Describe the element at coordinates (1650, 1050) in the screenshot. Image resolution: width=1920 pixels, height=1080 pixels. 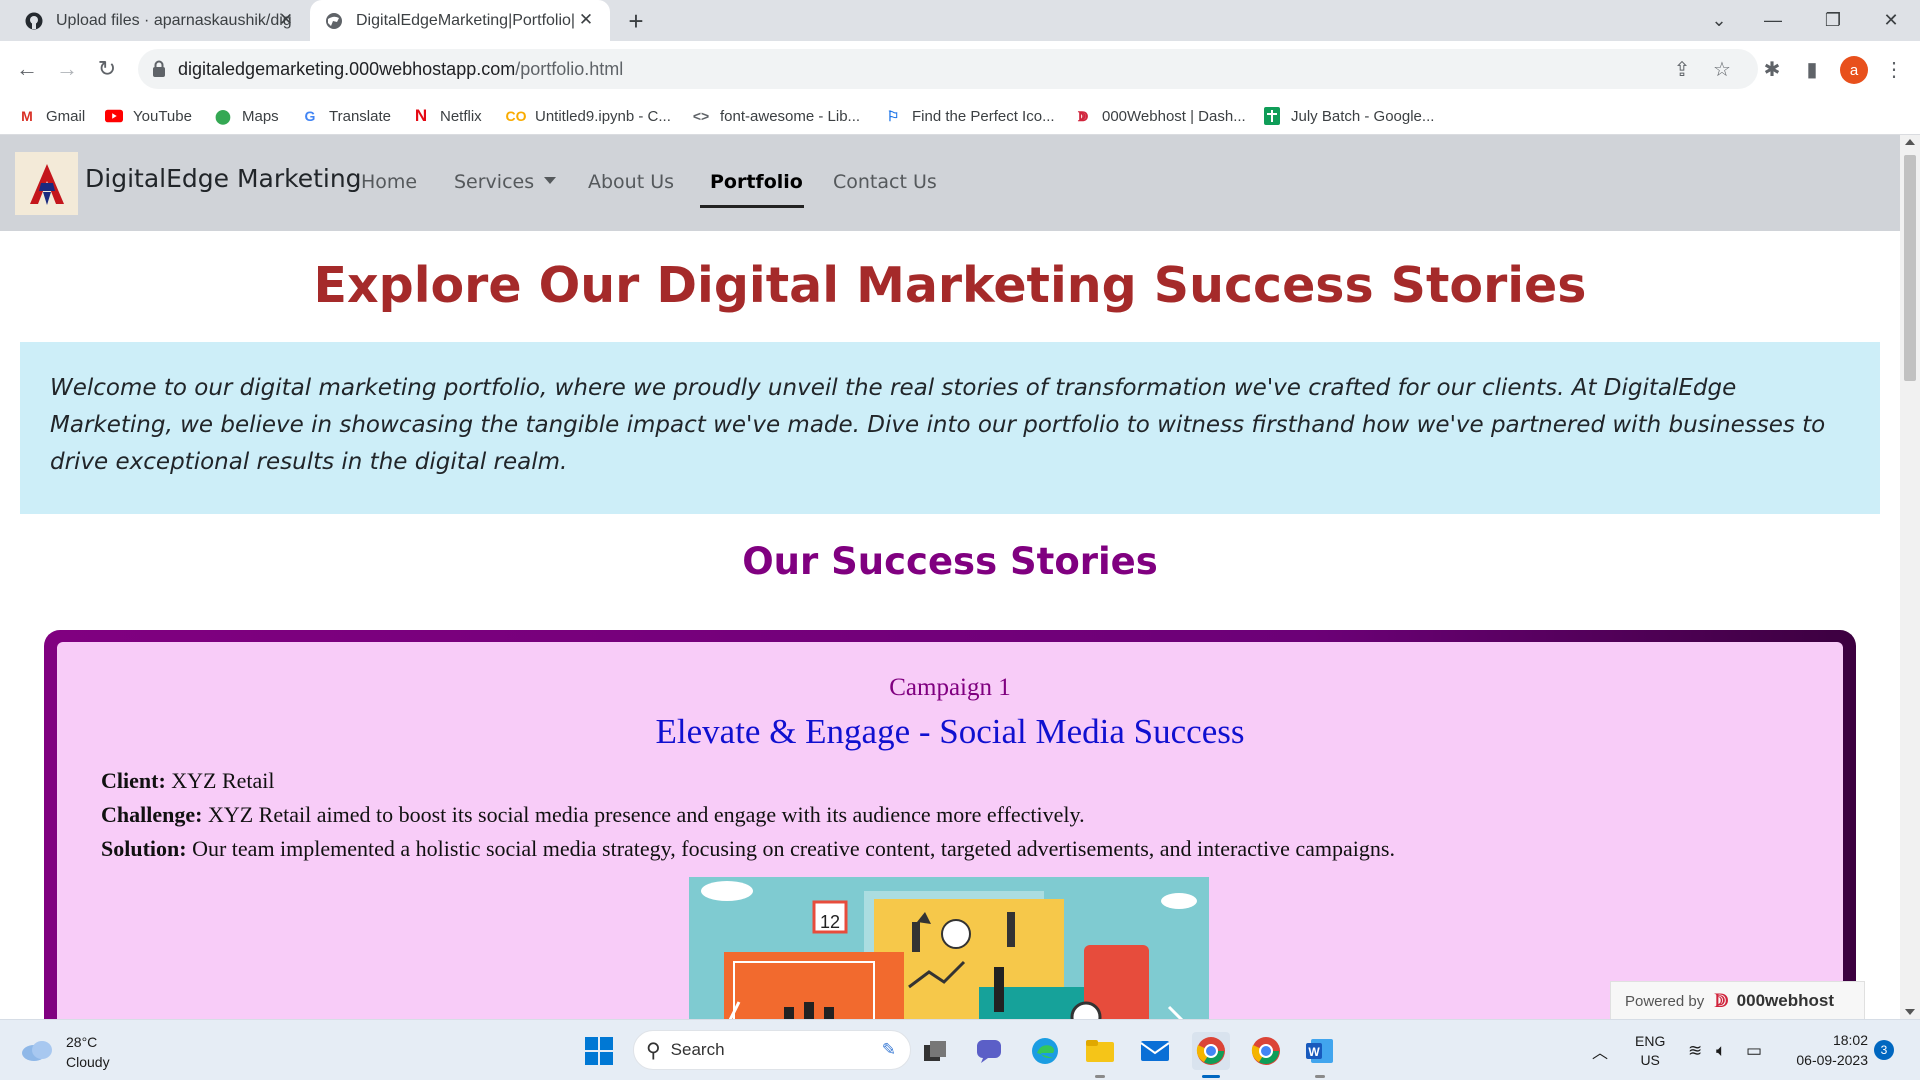
I see `language-indicator: ENG US` at that location.